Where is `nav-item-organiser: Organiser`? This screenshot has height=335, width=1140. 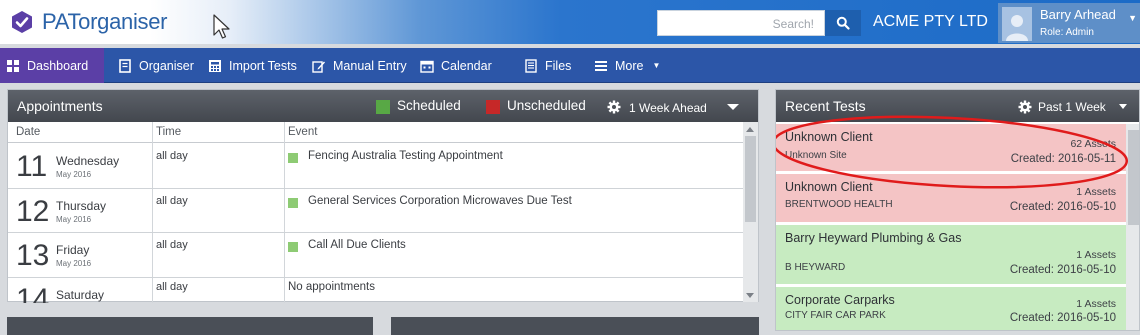
nav-item-organiser: Organiser is located at coordinates (156, 65).